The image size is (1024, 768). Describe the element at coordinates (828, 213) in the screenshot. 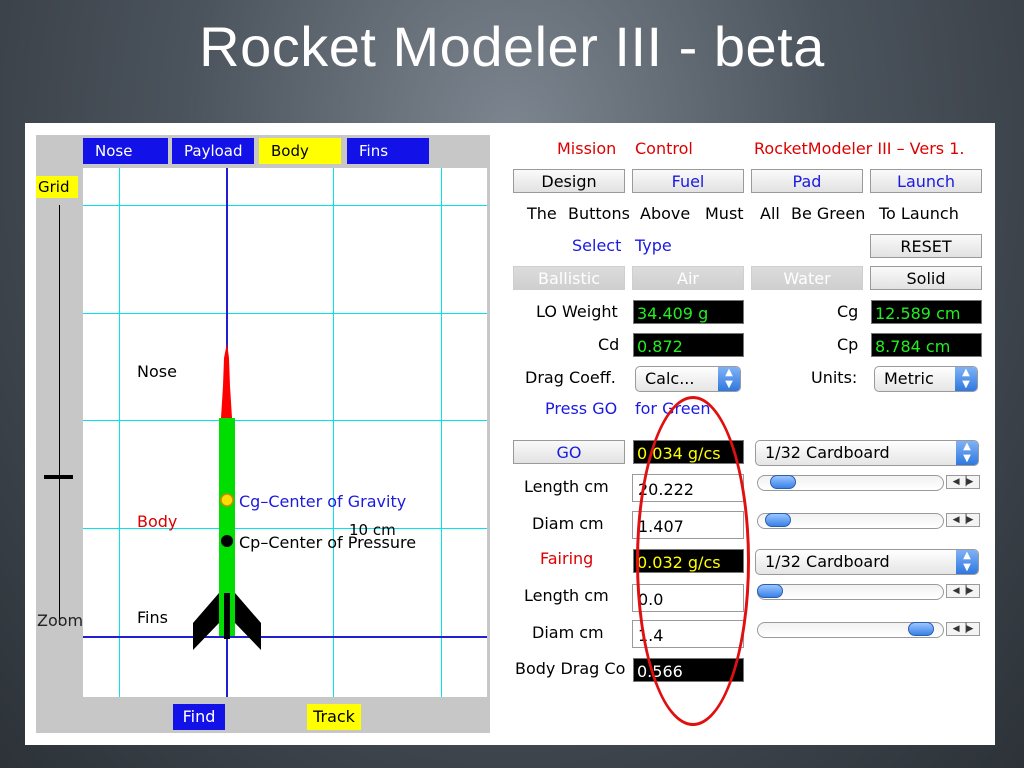

I see `instruction-word: Be Green` at that location.